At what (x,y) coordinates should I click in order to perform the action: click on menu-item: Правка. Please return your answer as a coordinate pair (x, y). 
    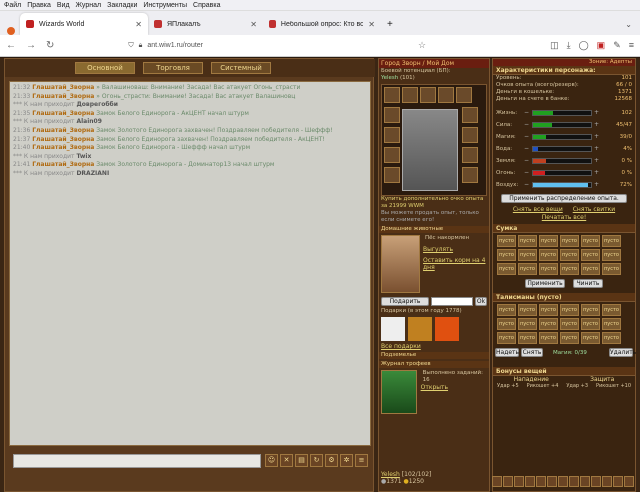
    Looking at the image, I should click on (39, 5).